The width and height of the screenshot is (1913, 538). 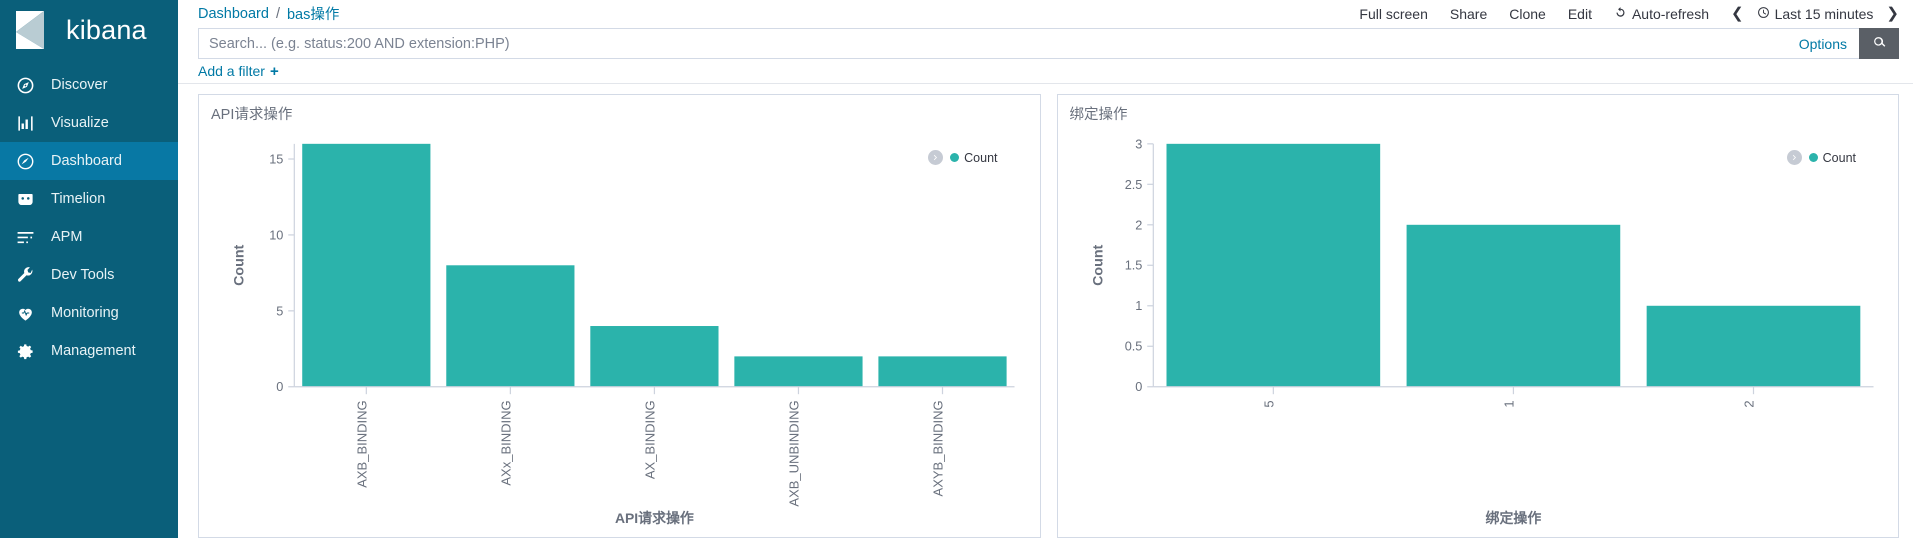 What do you see at coordinates (274, 71) in the screenshot?
I see `plus-icon: +` at bounding box center [274, 71].